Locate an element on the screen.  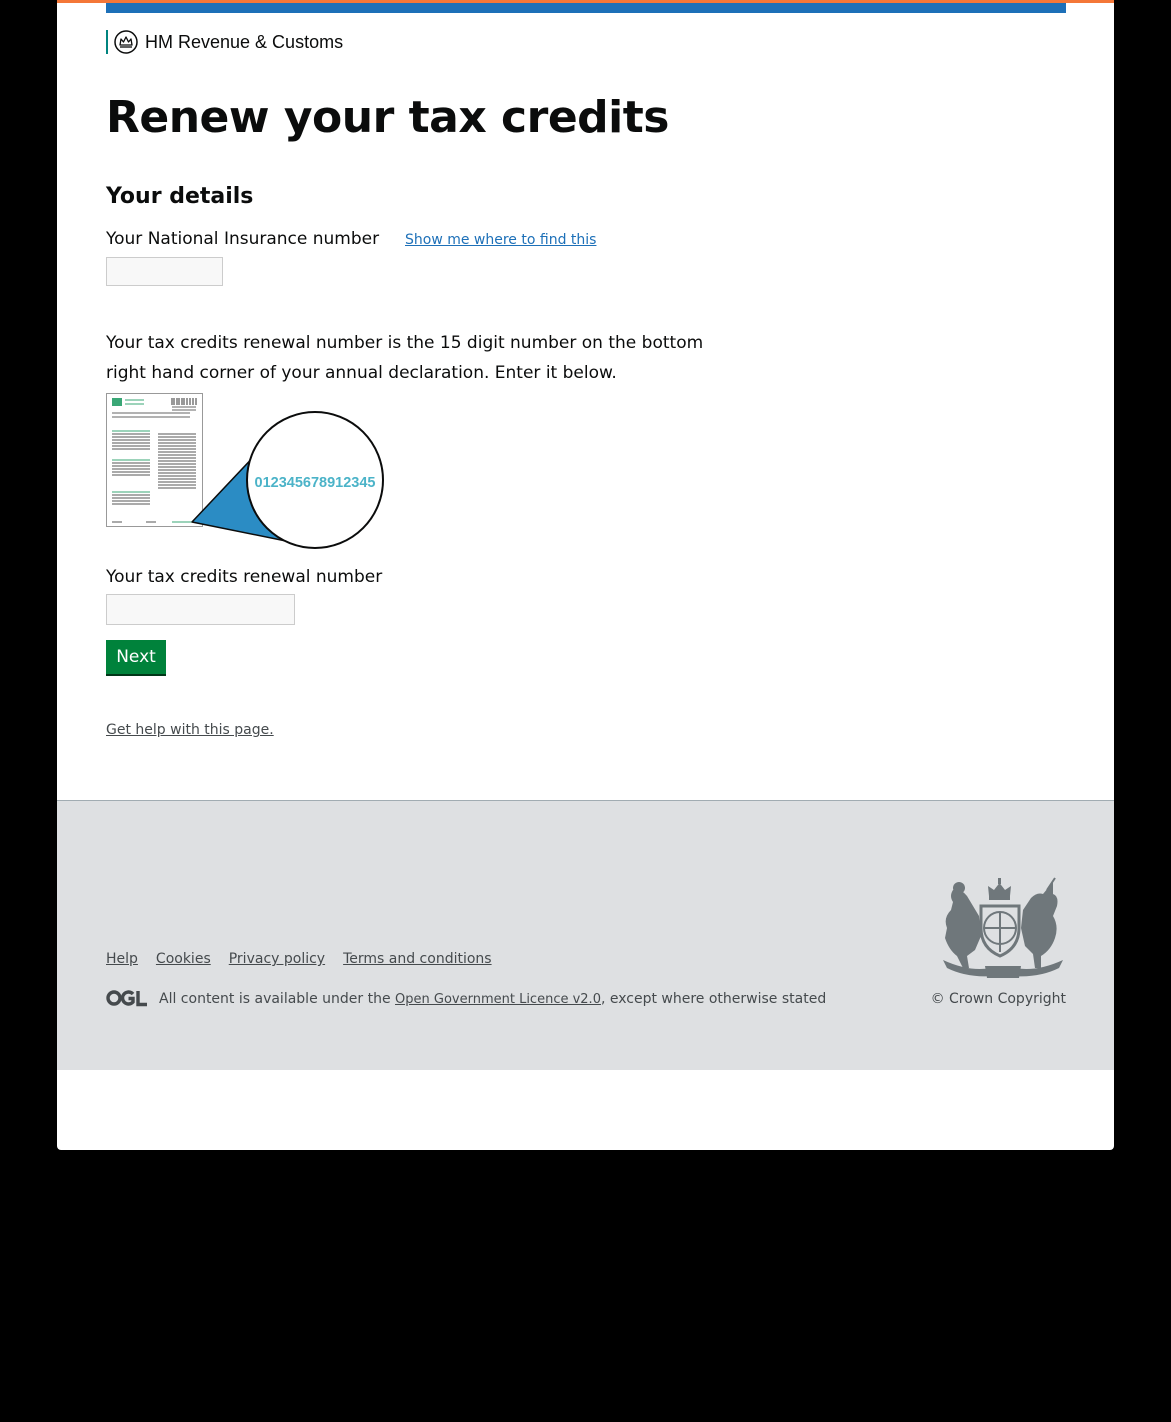
royal-coat-of-arms-icon is located at coordinates (1003, 927).